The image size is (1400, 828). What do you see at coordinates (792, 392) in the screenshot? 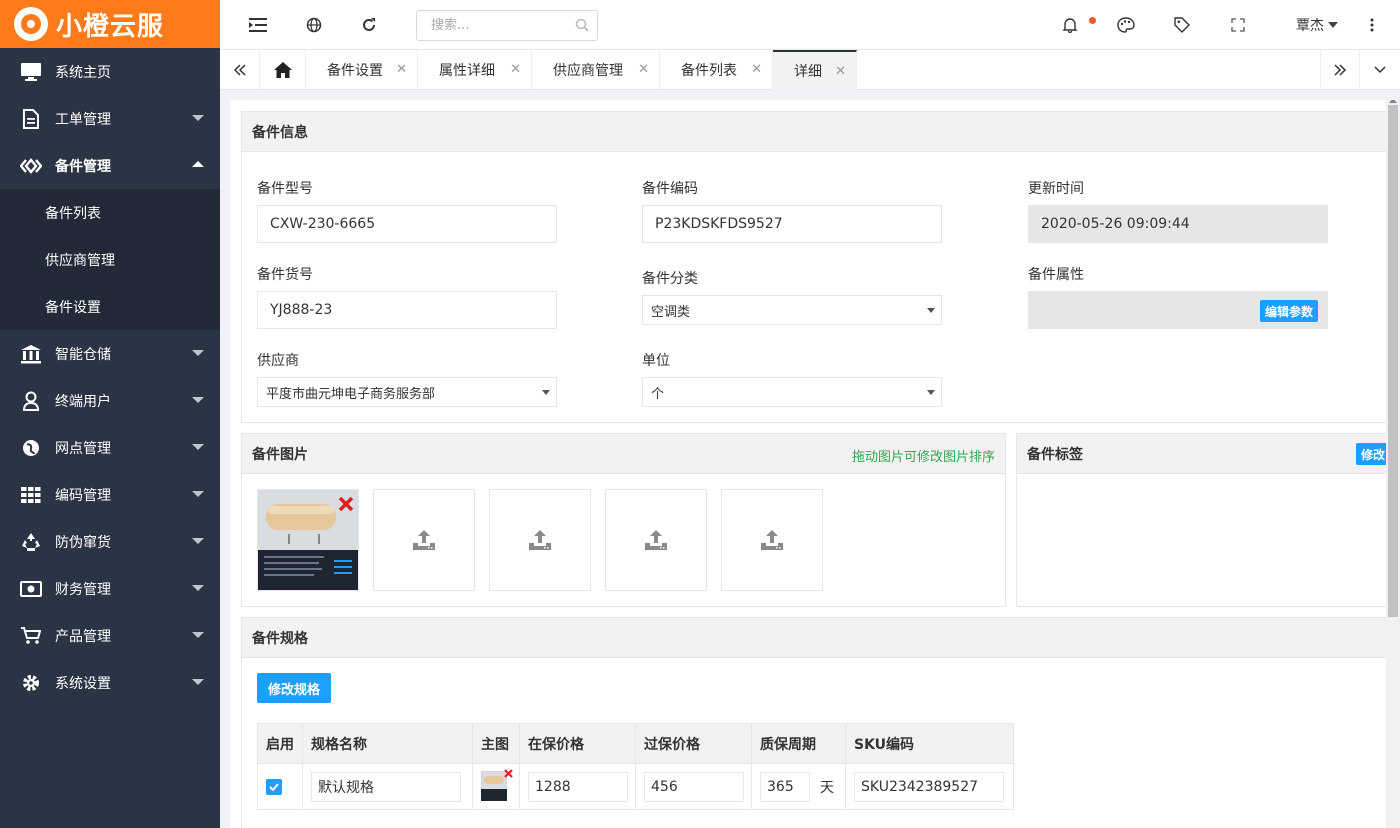
I see `unit-select: 个` at bounding box center [792, 392].